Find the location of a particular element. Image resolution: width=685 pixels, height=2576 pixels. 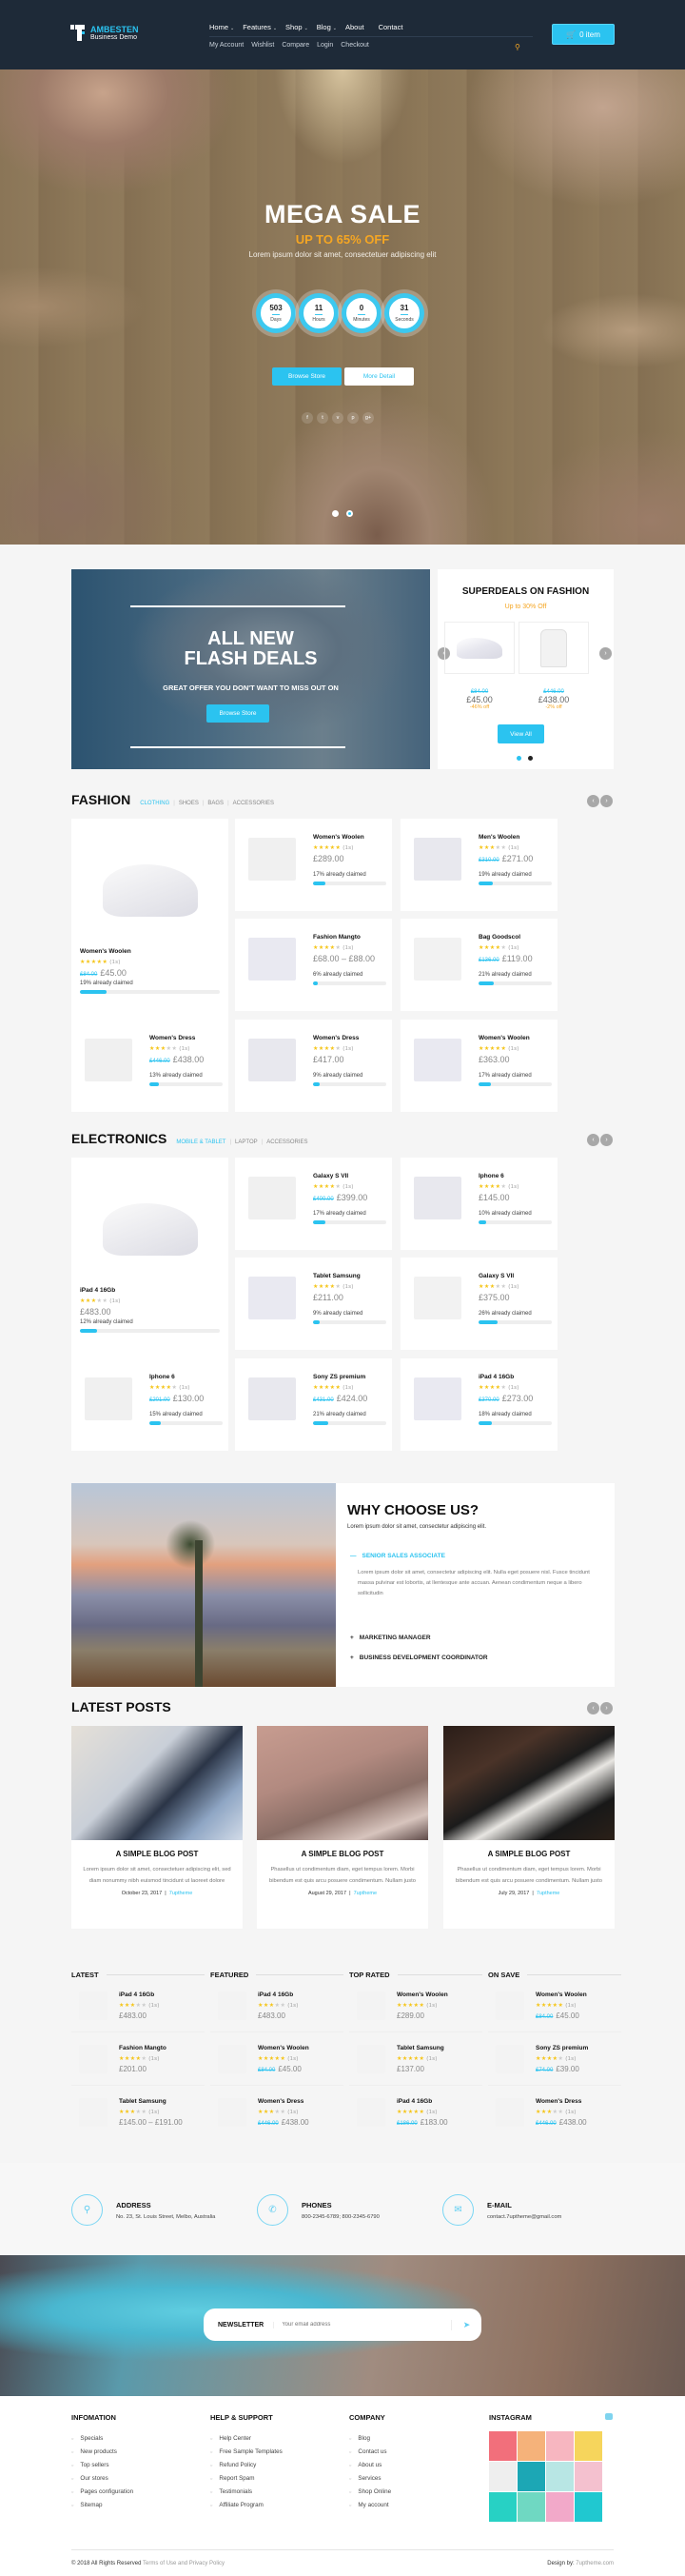

product-name: Men's Woolen is located at coordinates (515, 837).